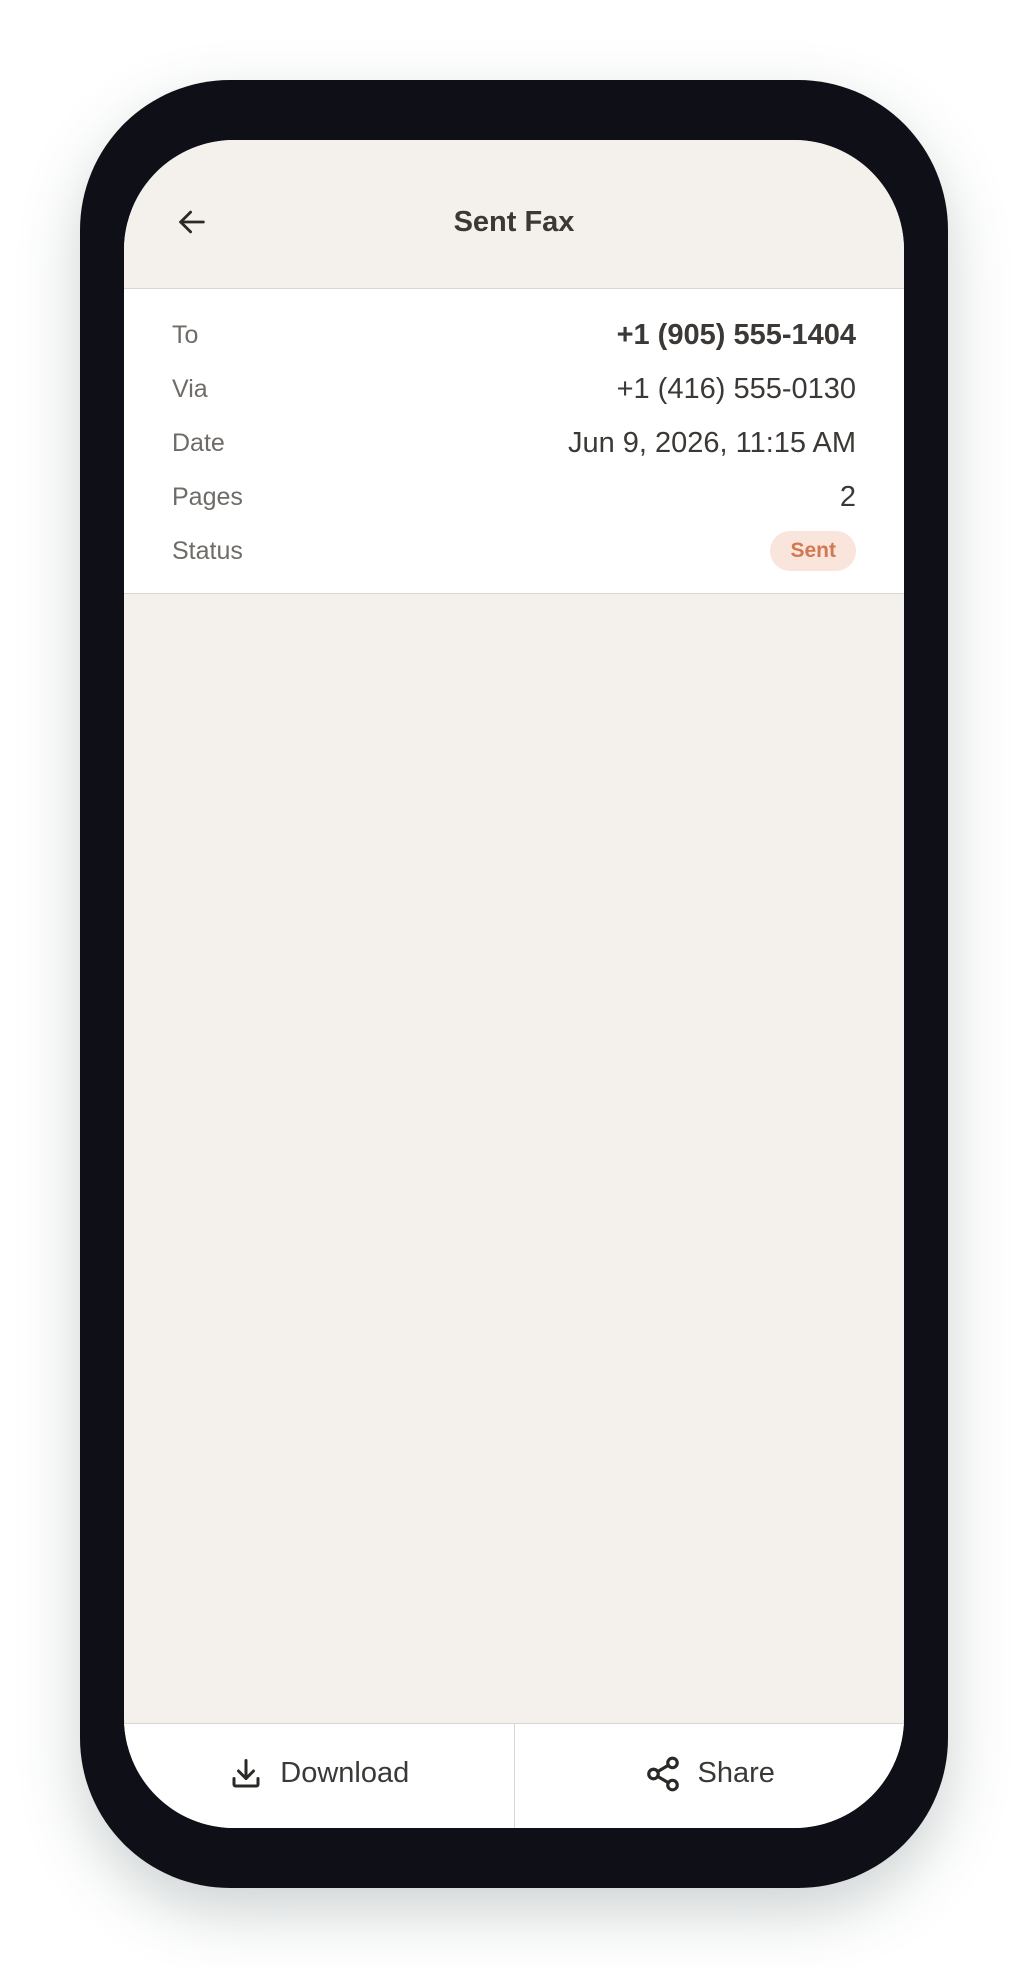 Image resolution: width=1028 pixels, height=1968 pixels. Describe the element at coordinates (207, 550) in the screenshot. I see `detail-label-status: Status` at that location.